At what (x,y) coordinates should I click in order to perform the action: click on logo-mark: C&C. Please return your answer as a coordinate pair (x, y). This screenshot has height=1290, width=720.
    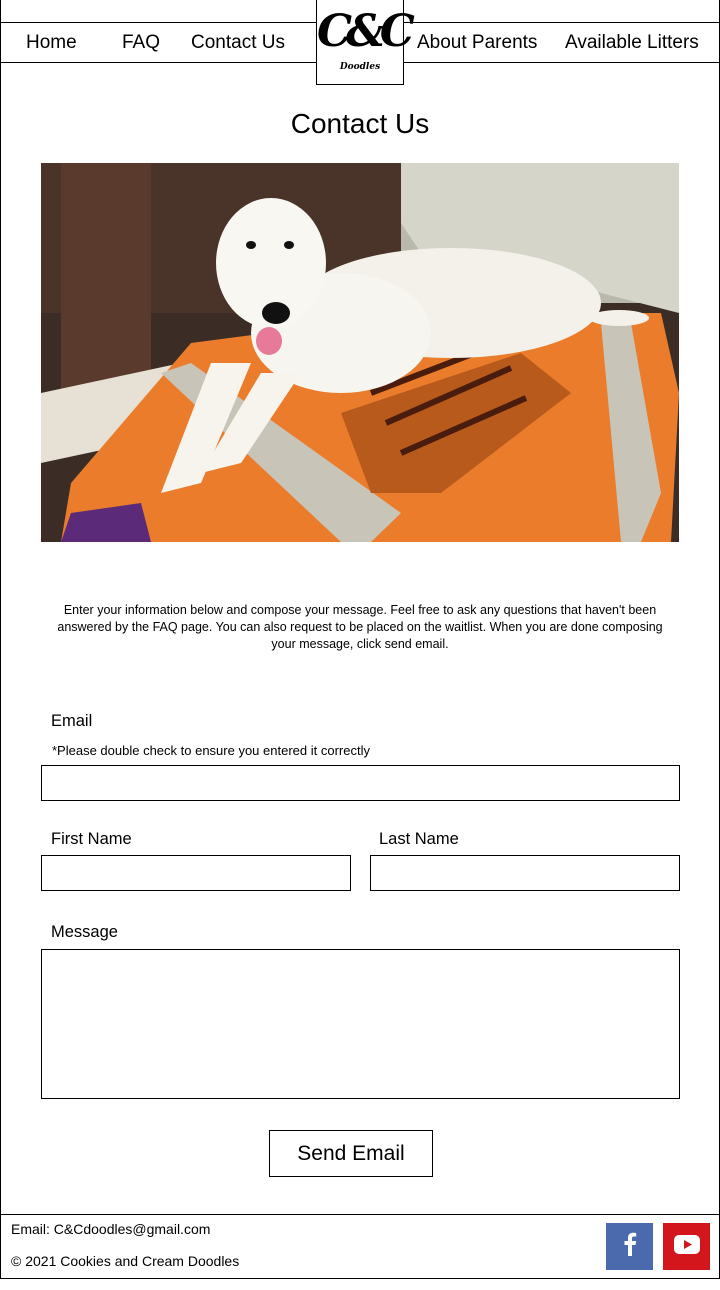
    Looking at the image, I should click on (366, 31).